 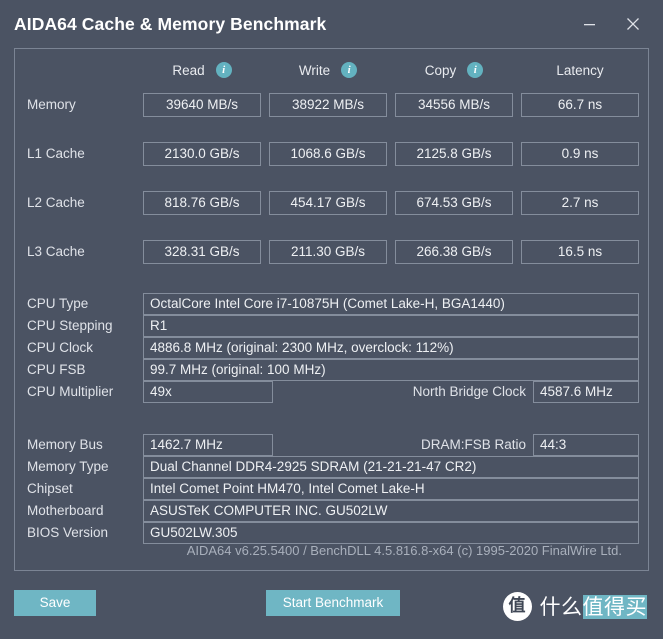 I want to click on column-header-copy-label: Copy, so click(x=440, y=70).